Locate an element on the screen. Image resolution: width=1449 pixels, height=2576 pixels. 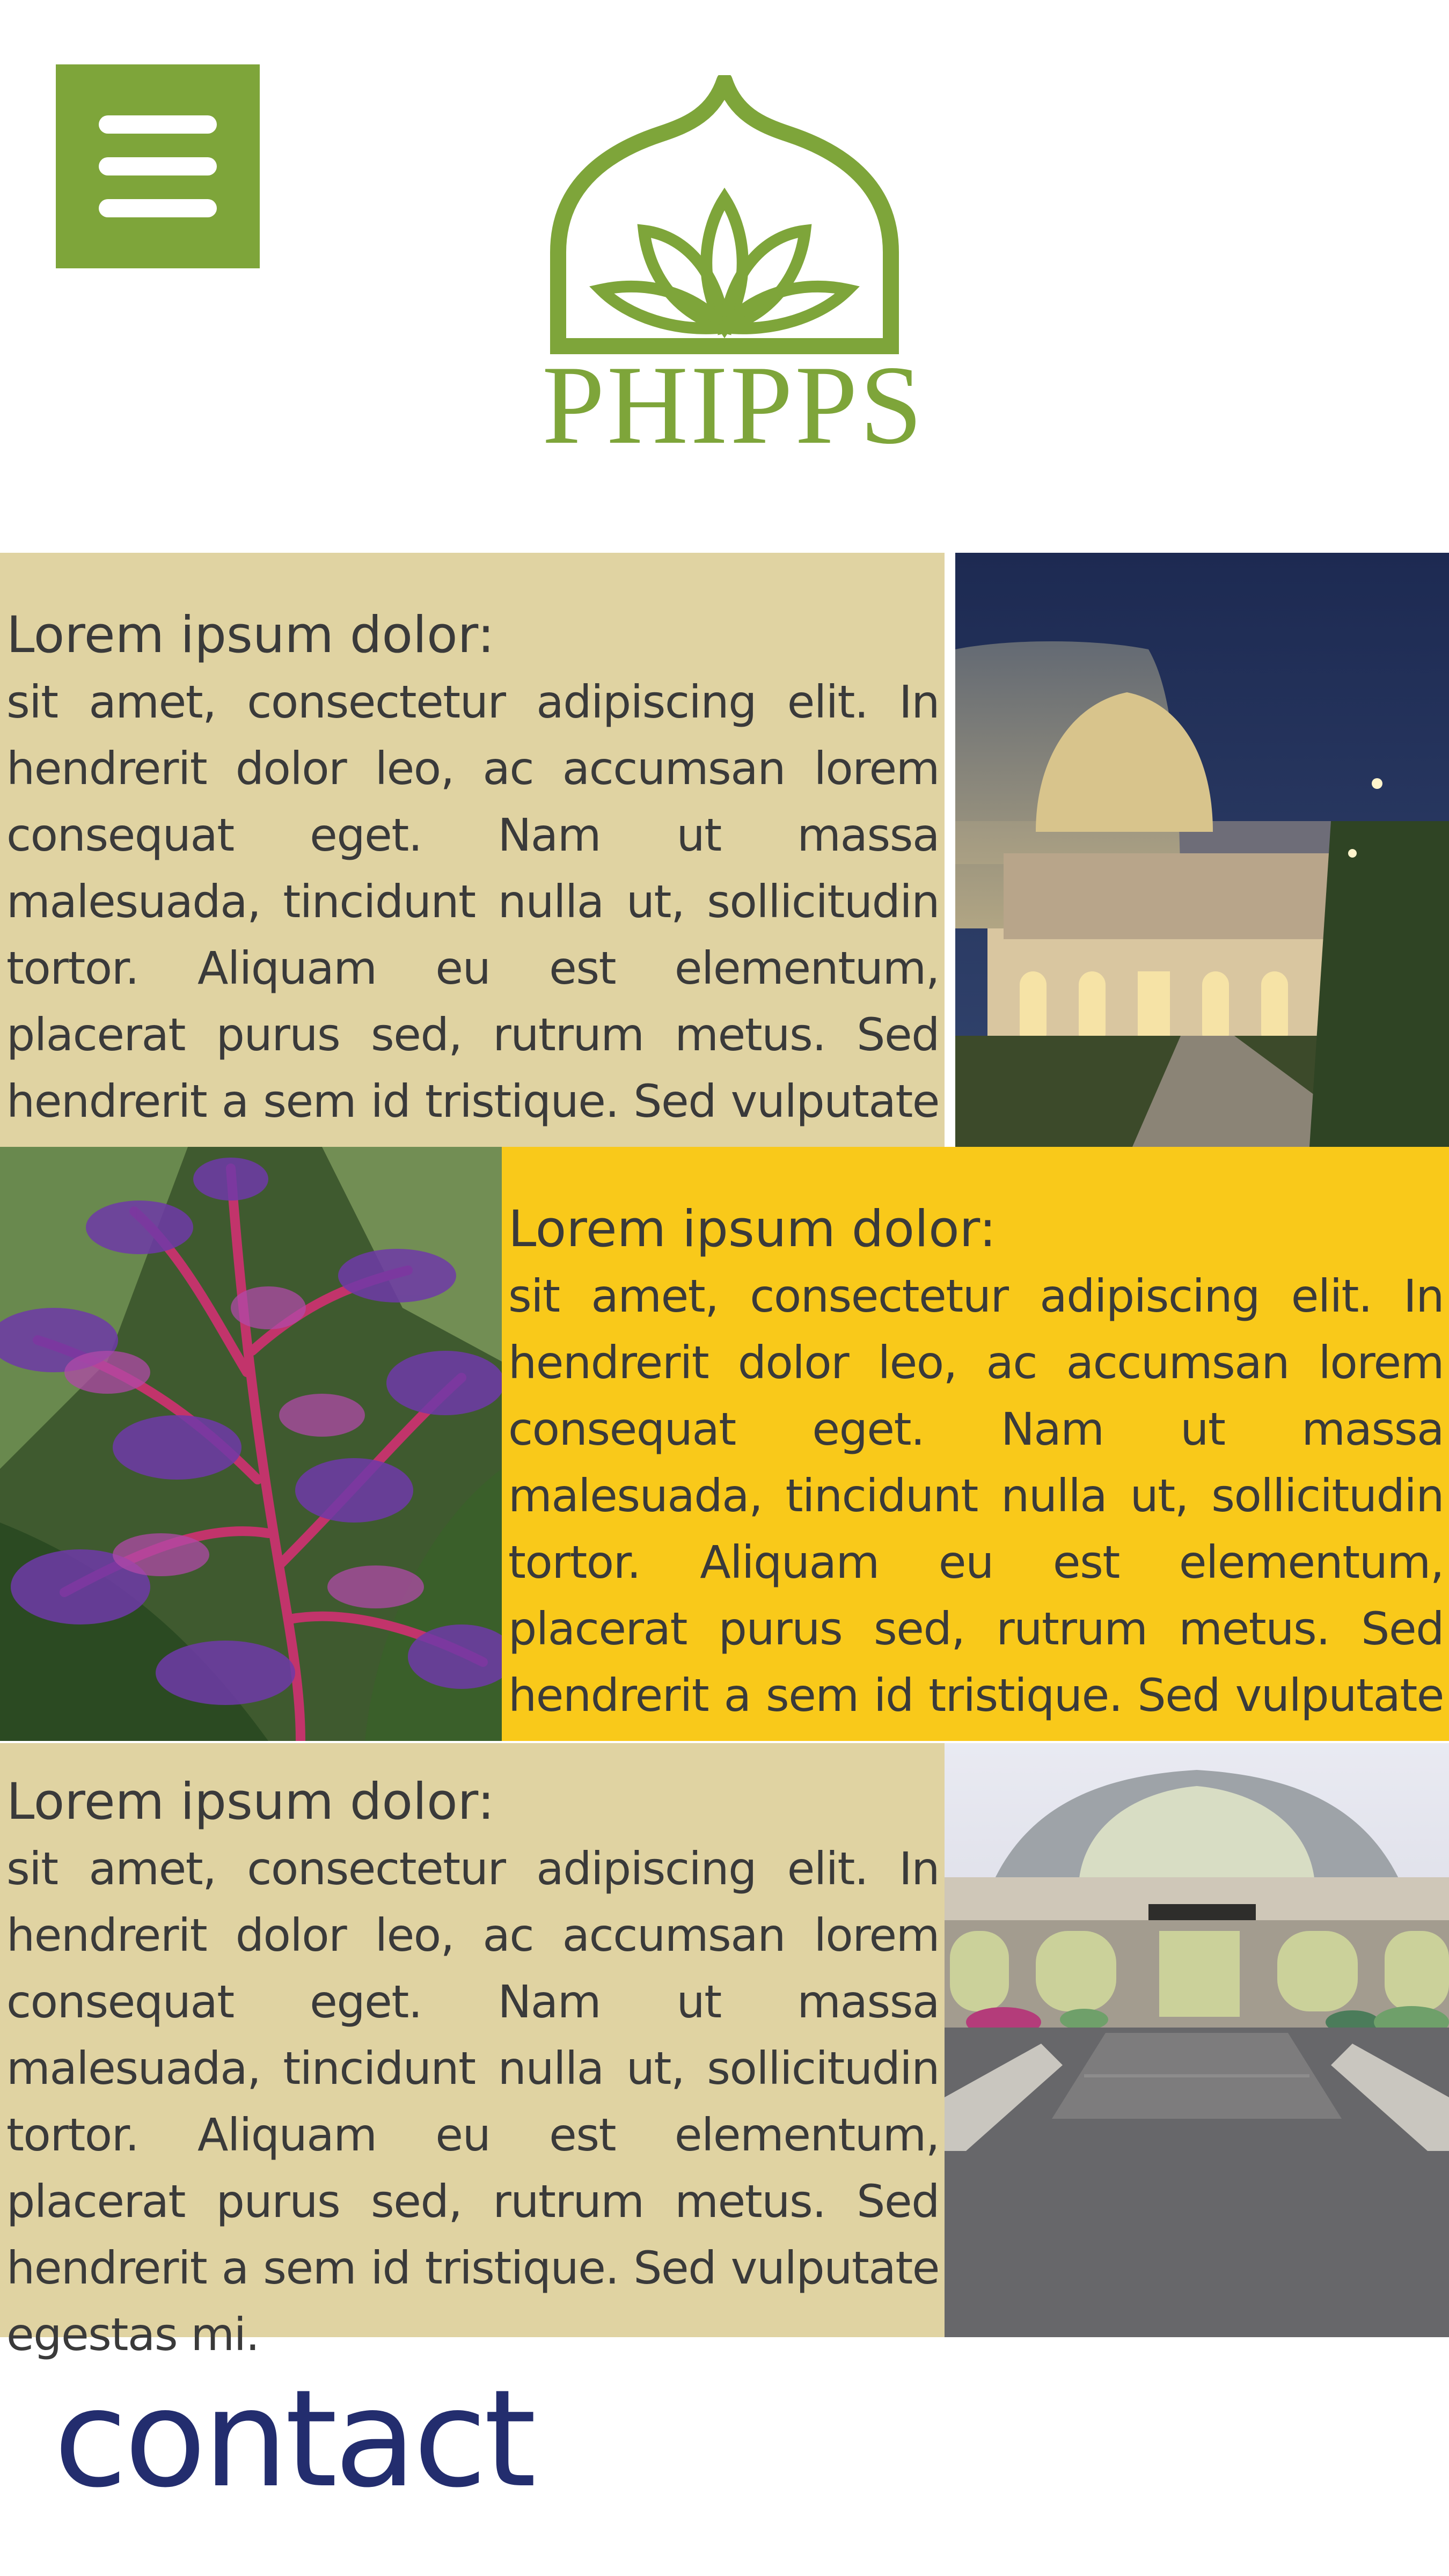
bromeliad-flower-photo is located at coordinates (251, 1444).